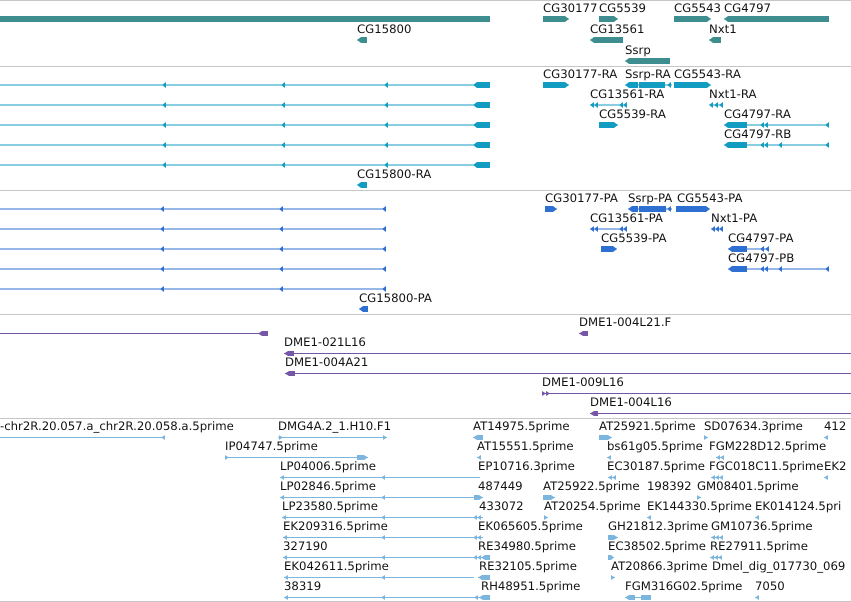  Describe the element at coordinates (734, 218) in the screenshot. I see `feature-label: Nxt1-PA` at that location.